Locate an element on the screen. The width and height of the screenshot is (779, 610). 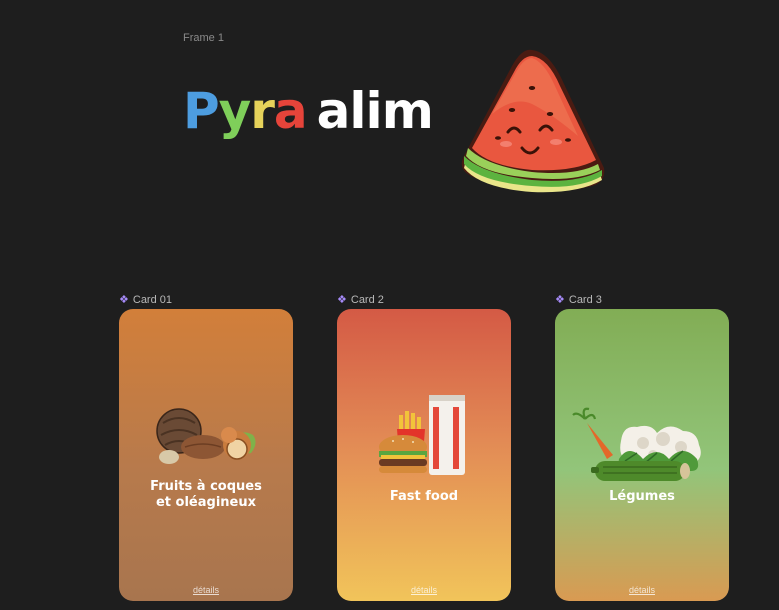
card-title-line-2: et oléagineux is located at coordinates (205, 502).